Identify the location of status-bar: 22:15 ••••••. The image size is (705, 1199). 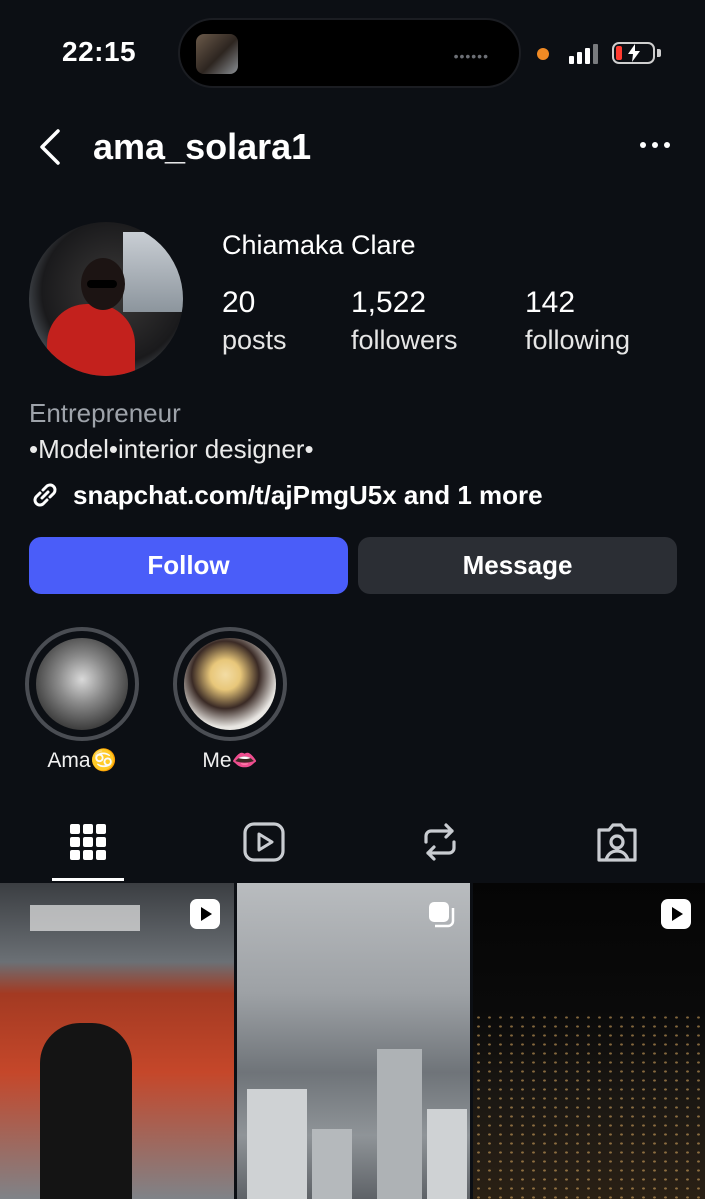
(352, 50).